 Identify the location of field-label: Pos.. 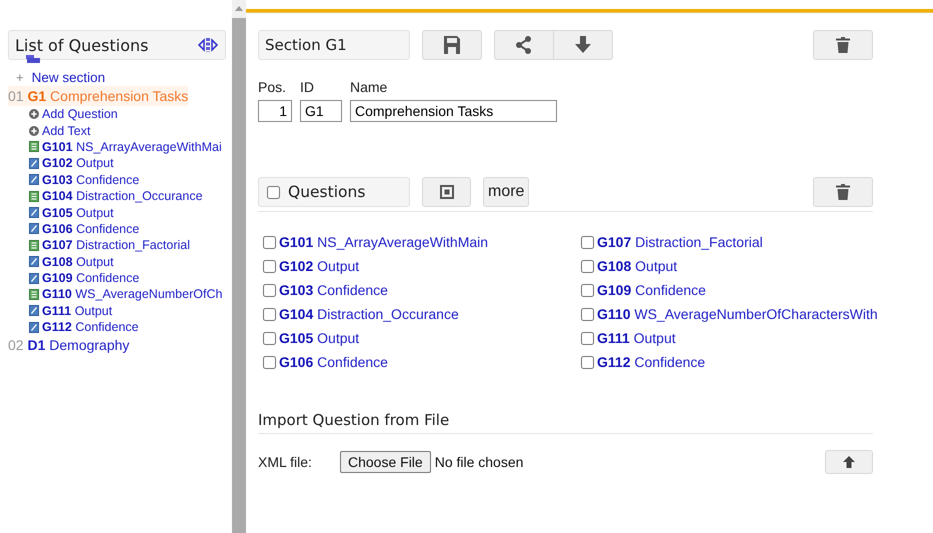
(273, 87).